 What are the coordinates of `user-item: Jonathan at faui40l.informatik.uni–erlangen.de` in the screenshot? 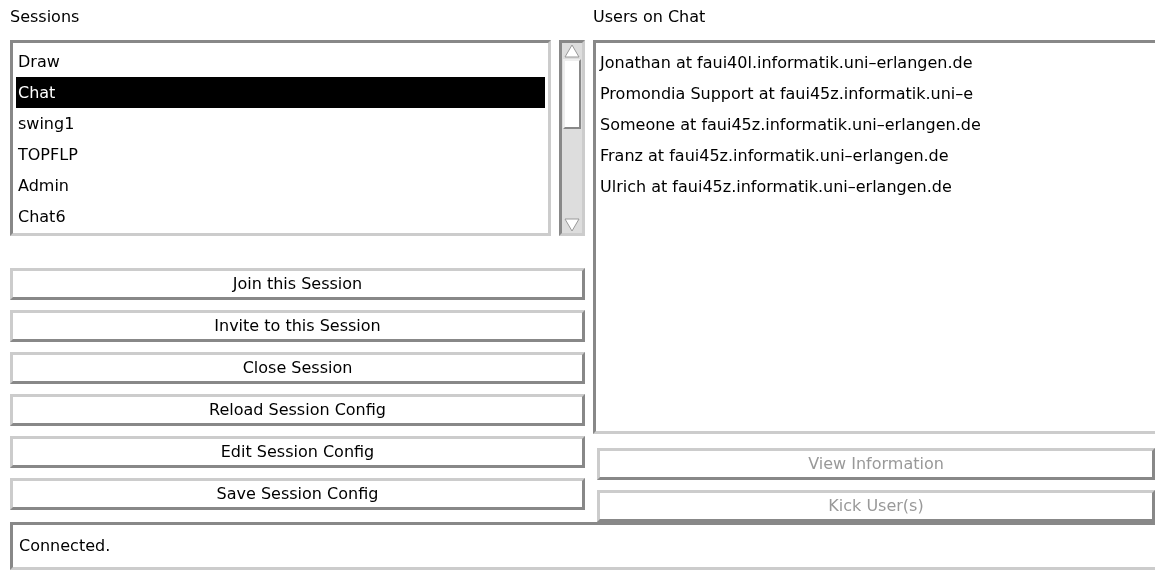 It's located at (875, 62).